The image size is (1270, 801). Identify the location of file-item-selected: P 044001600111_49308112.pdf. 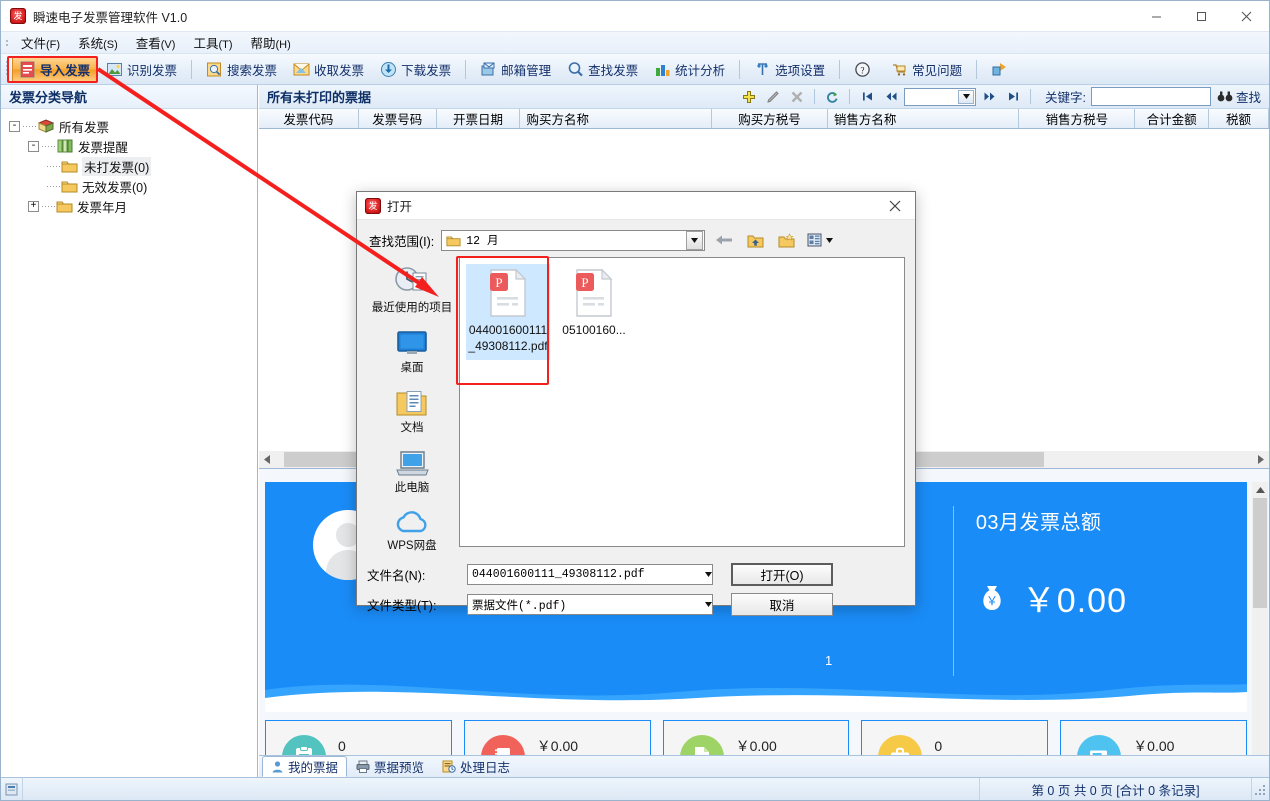
(508, 312).